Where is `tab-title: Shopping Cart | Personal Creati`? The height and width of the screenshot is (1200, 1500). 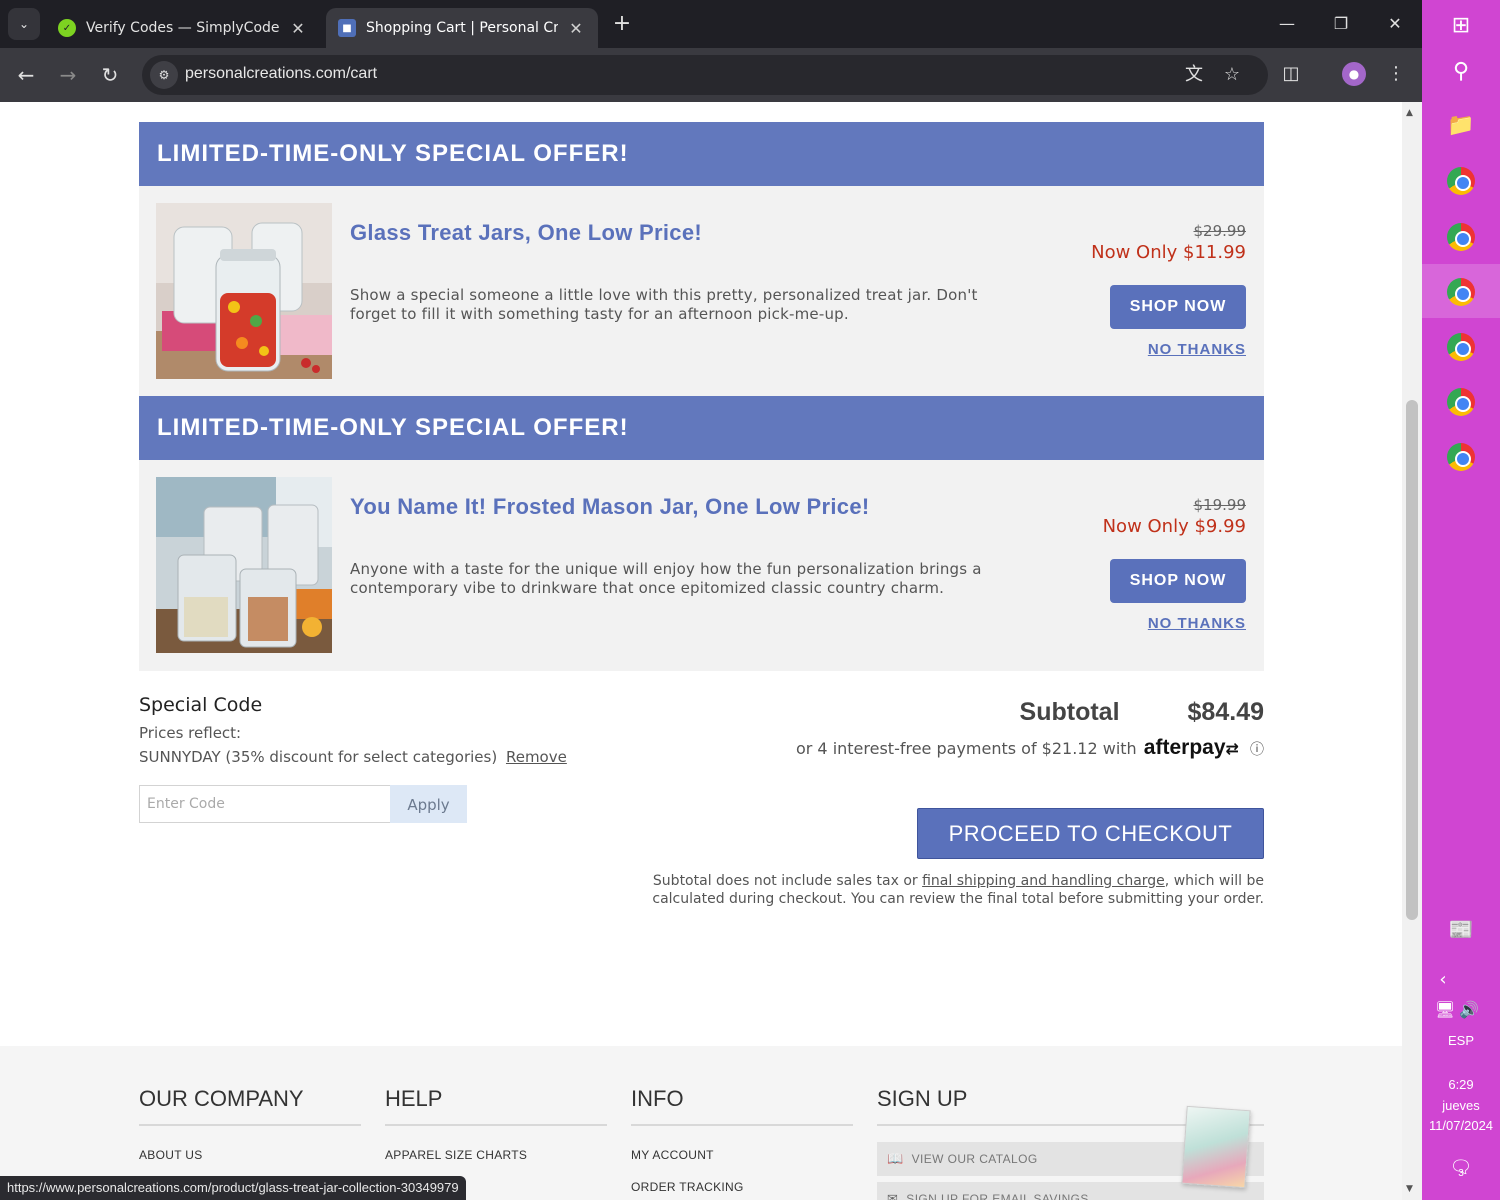
tab-title: Shopping Cart | Personal Creati is located at coordinates (462, 28).